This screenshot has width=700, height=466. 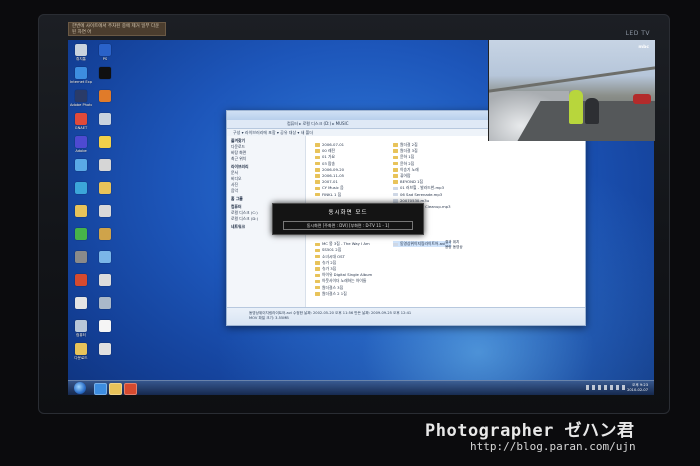 What do you see at coordinates (530, 431) in the screenshot?
I see `photographer-watermark: Photographer ゼハン君` at bounding box center [530, 431].